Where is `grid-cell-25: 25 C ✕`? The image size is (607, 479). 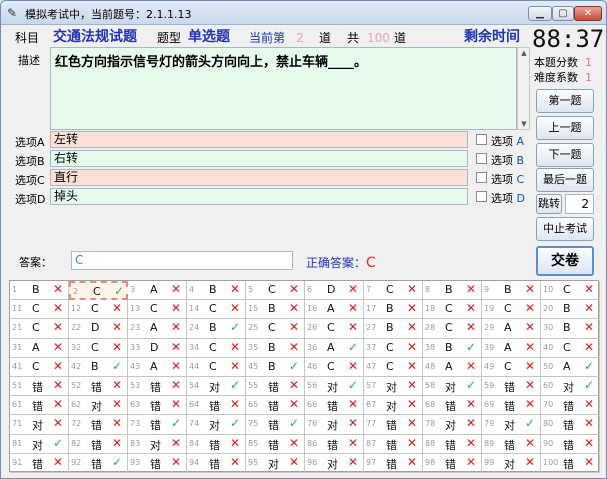 grid-cell-25: 25 C ✕ is located at coordinates (275, 329).